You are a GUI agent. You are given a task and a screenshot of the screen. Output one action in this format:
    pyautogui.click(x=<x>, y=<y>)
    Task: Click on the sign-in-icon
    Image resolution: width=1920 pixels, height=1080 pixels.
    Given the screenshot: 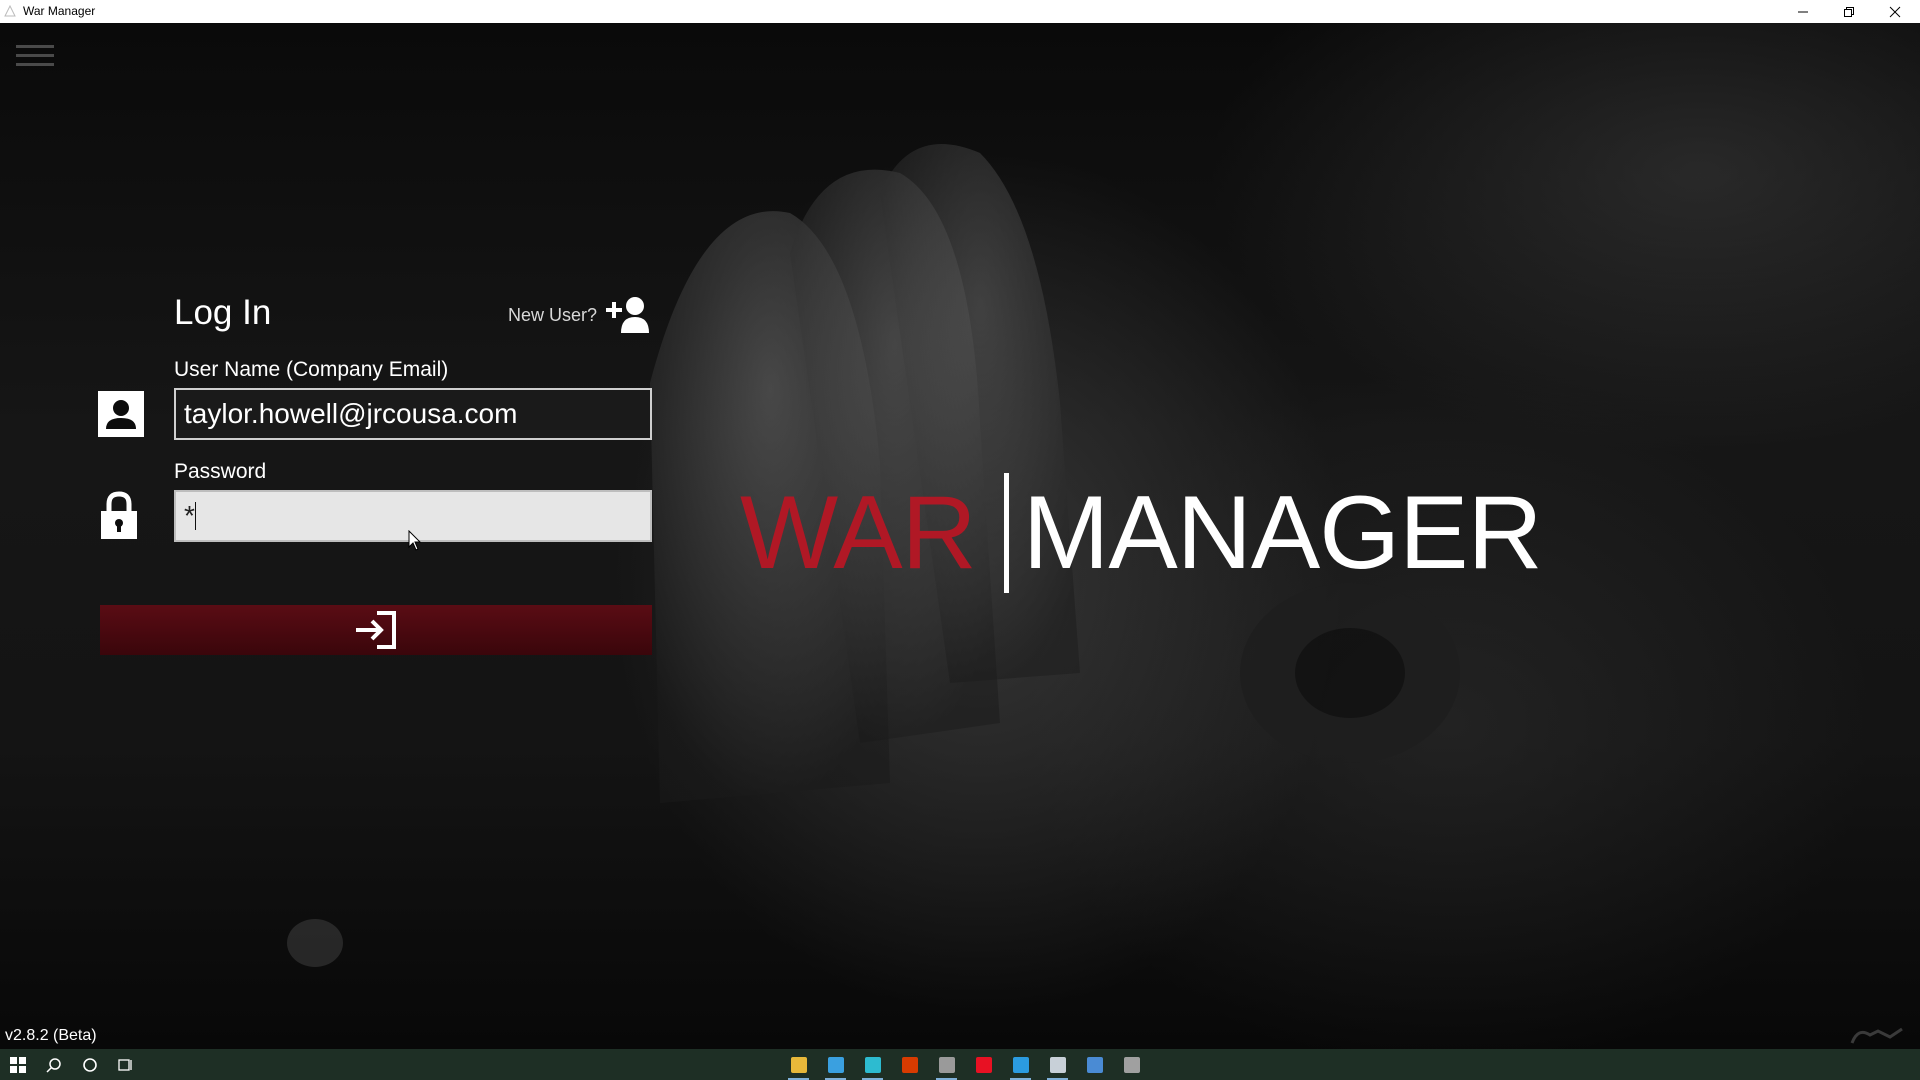 What is the action you would take?
    pyautogui.click(x=376, y=630)
    